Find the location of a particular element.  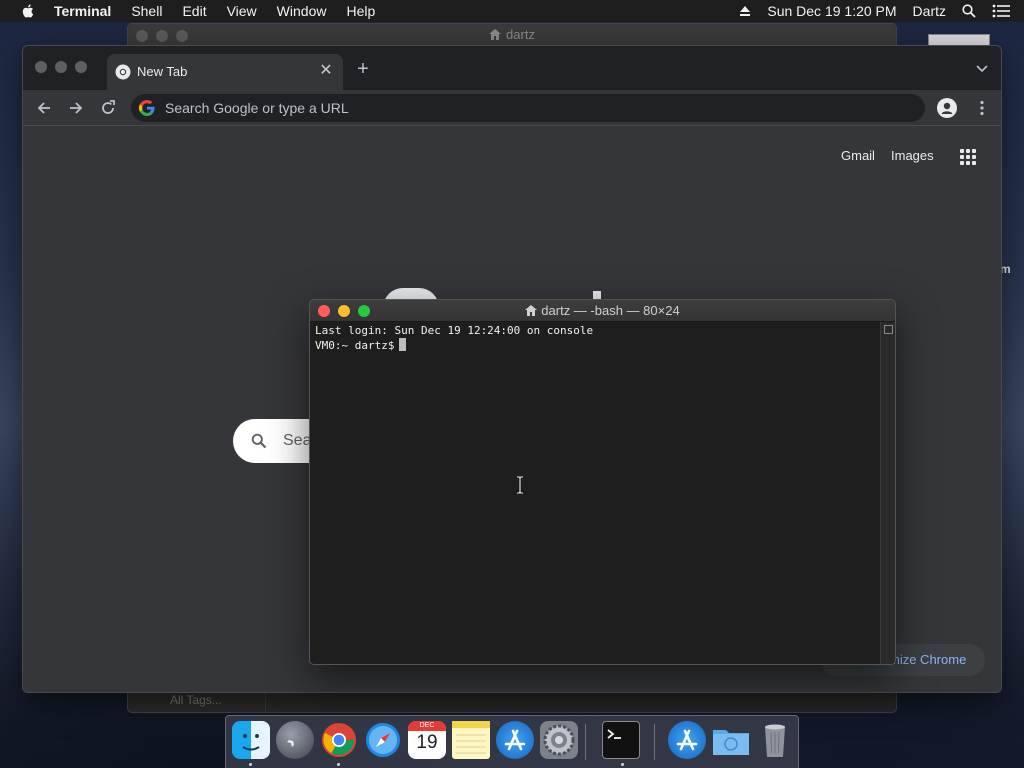

menu-help: Help is located at coordinates (360, 11).